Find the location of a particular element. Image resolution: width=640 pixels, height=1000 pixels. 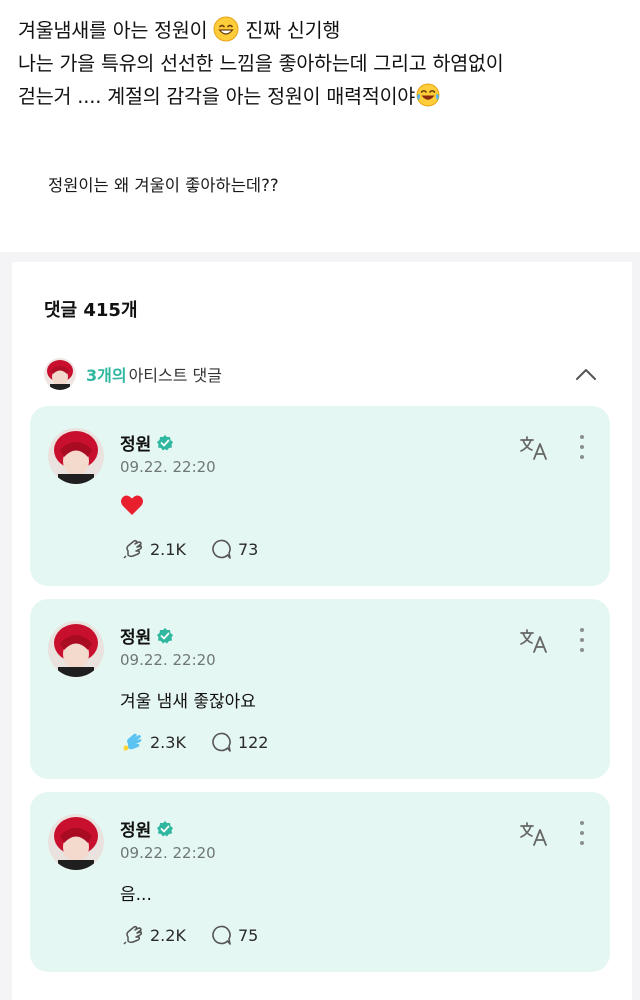

heart-icon is located at coordinates (132, 505).